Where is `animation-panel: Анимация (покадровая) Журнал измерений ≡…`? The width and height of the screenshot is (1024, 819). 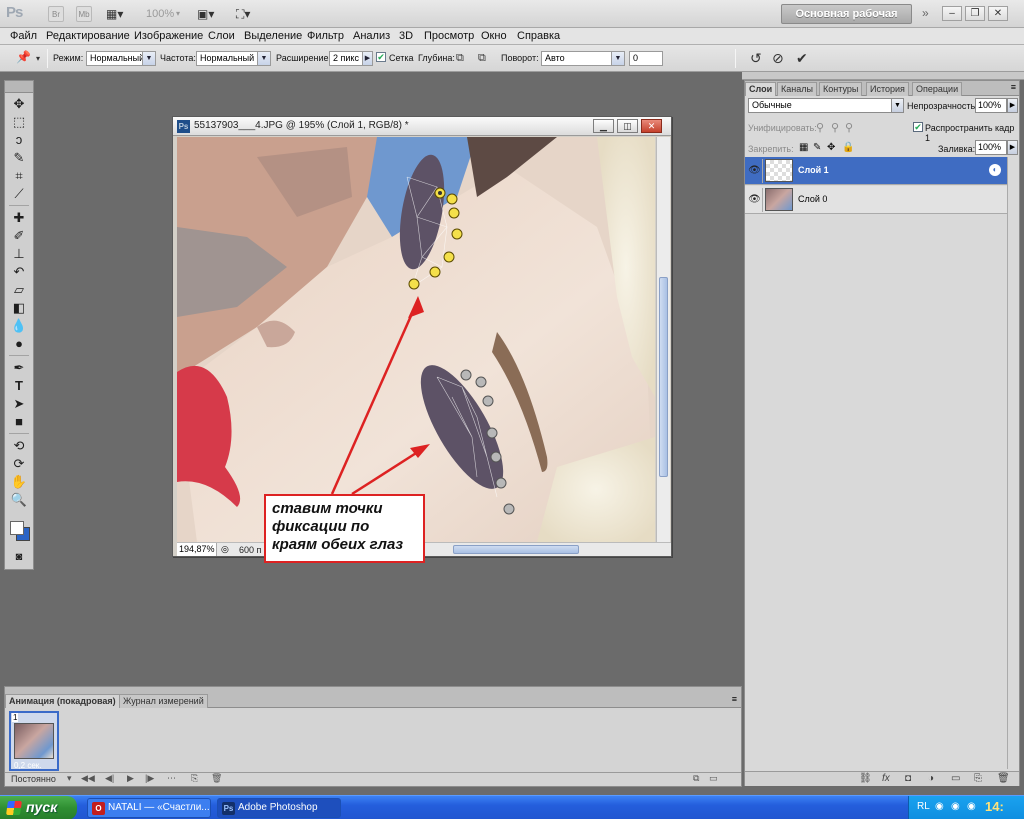
animation-panel: Анимация (покадровая) Журнал измерений ≡… is located at coordinates (373, 736).